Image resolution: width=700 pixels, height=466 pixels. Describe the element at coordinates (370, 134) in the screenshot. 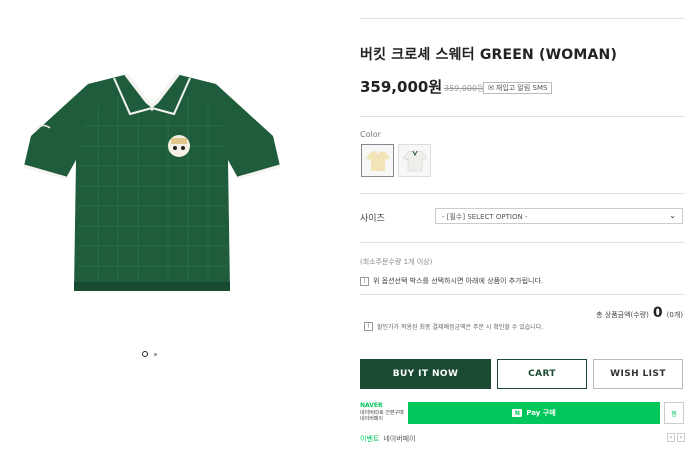

I see `color-label: Color` at that location.